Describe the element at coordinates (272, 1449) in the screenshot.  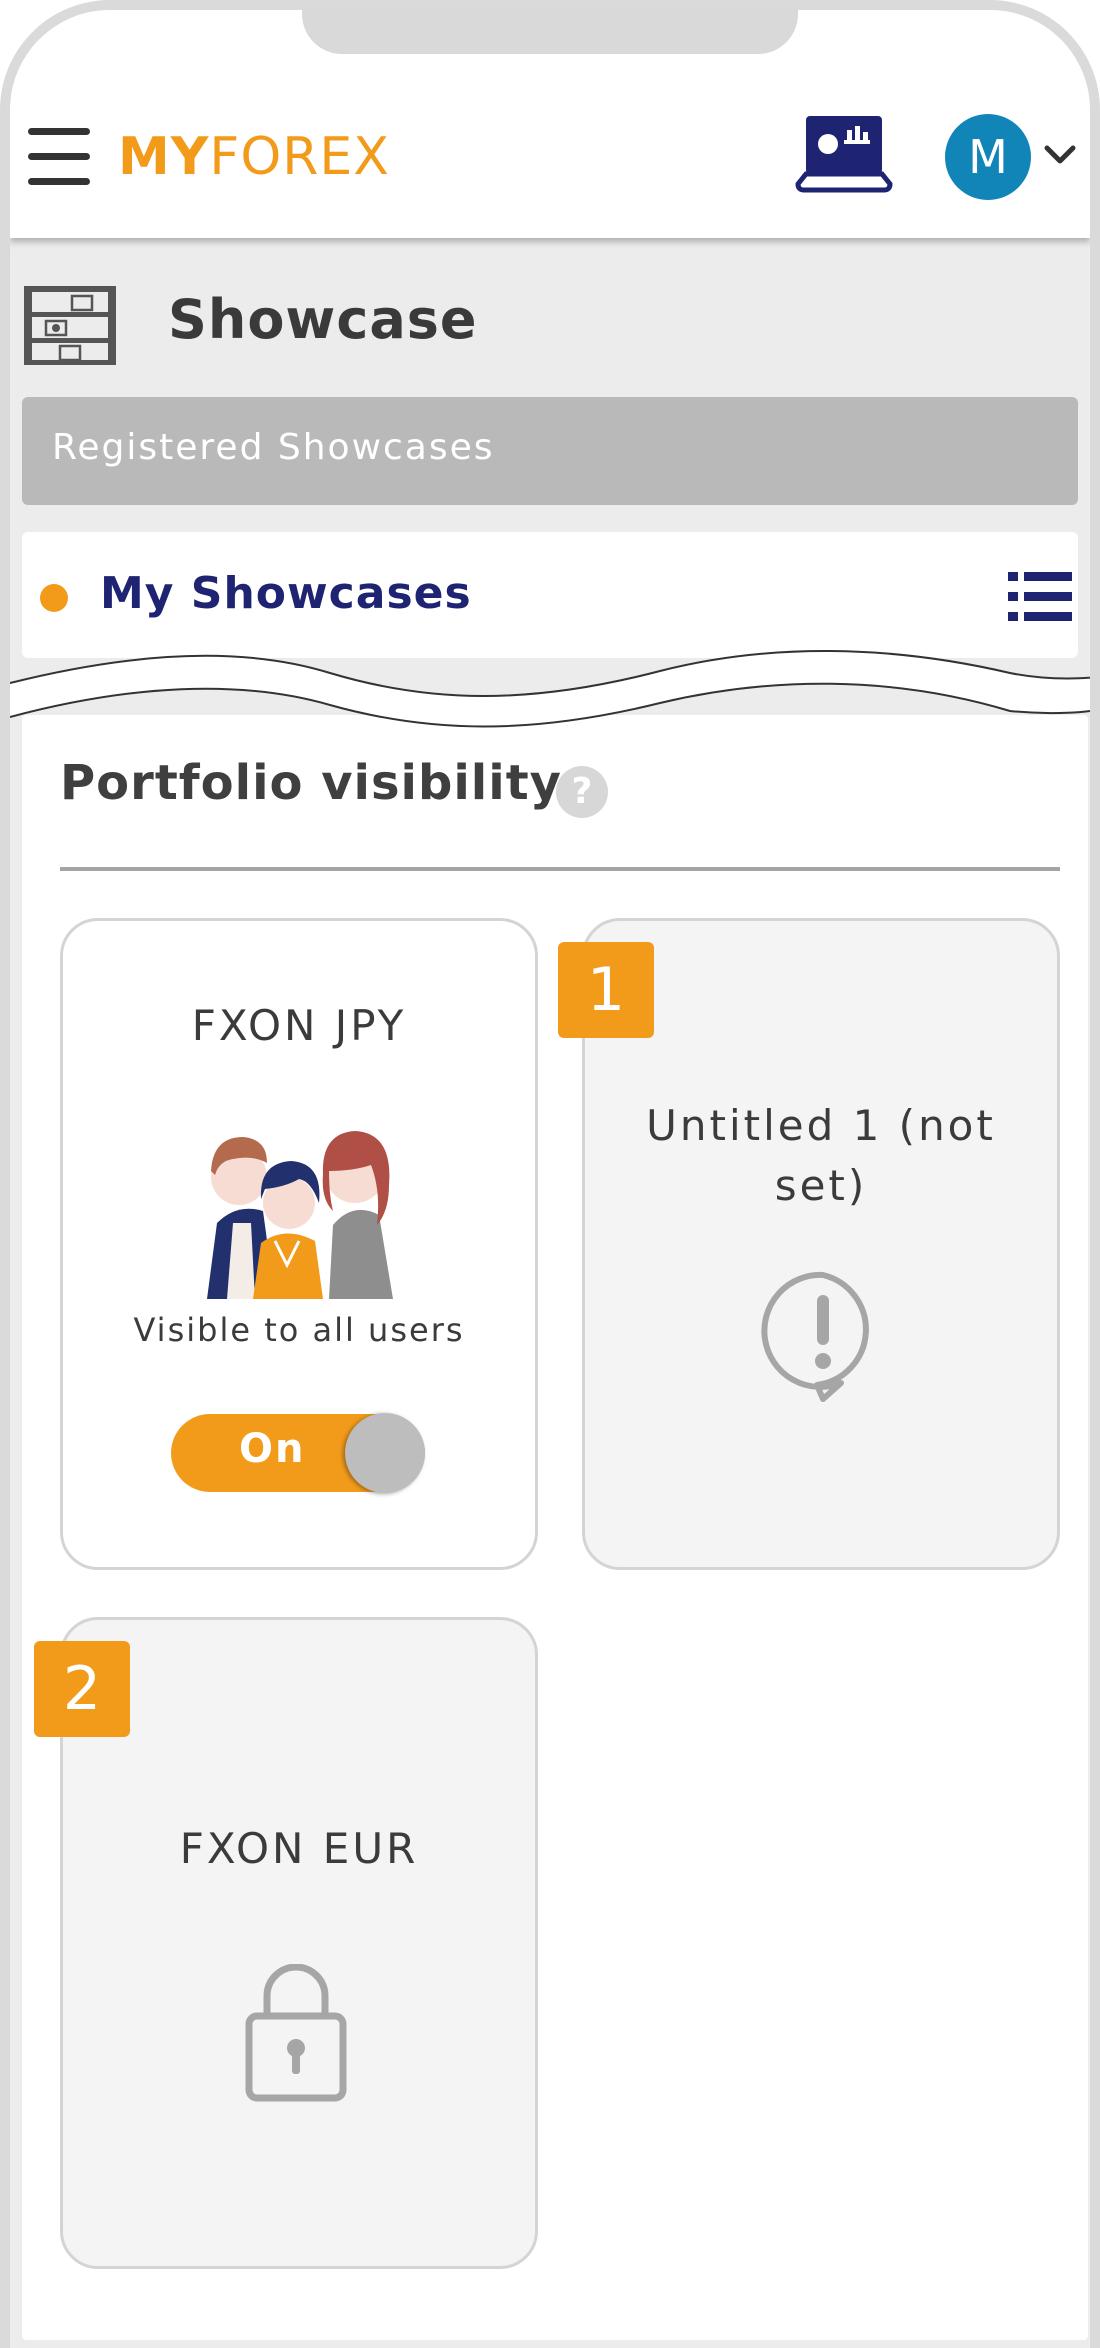
I see `toggle-label: On` at that location.